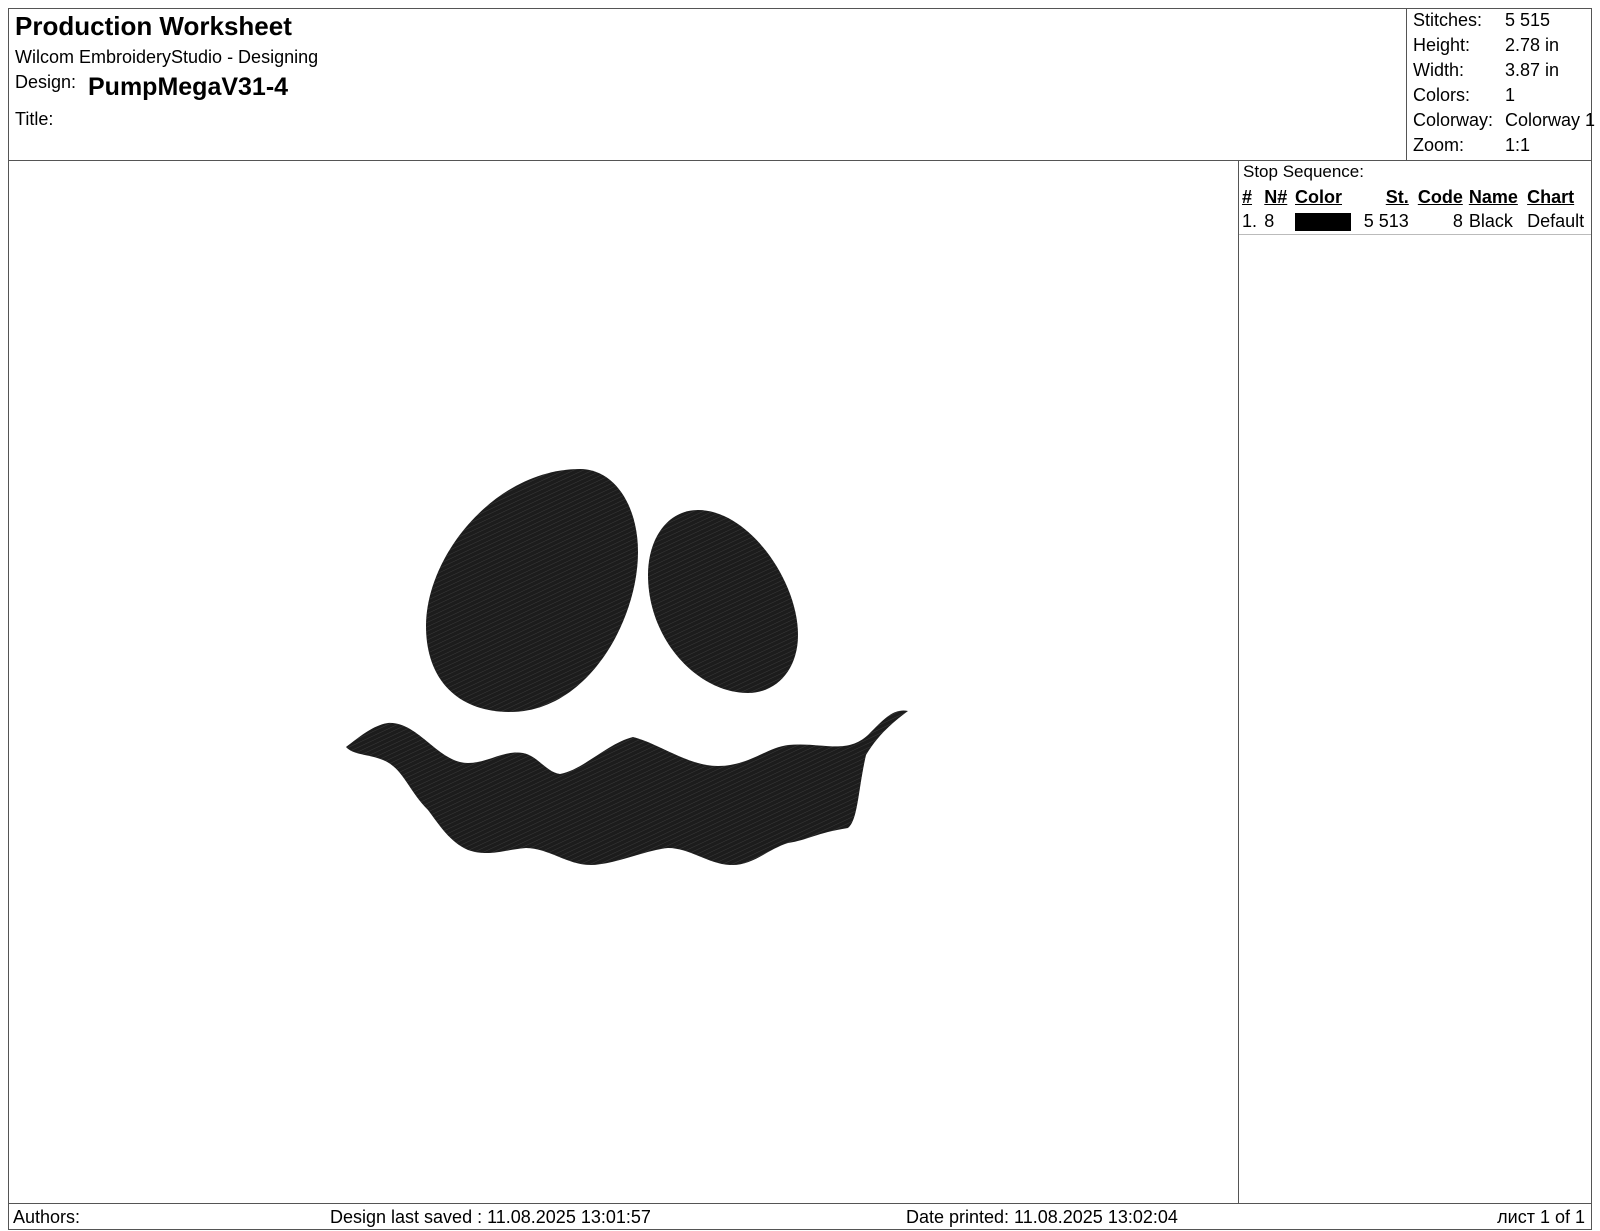 The image size is (1600, 1231). Describe the element at coordinates (490, 1217) in the screenshot. I see `last-saved: Design last saved : 11.08.2025 13:01:57` at that location.